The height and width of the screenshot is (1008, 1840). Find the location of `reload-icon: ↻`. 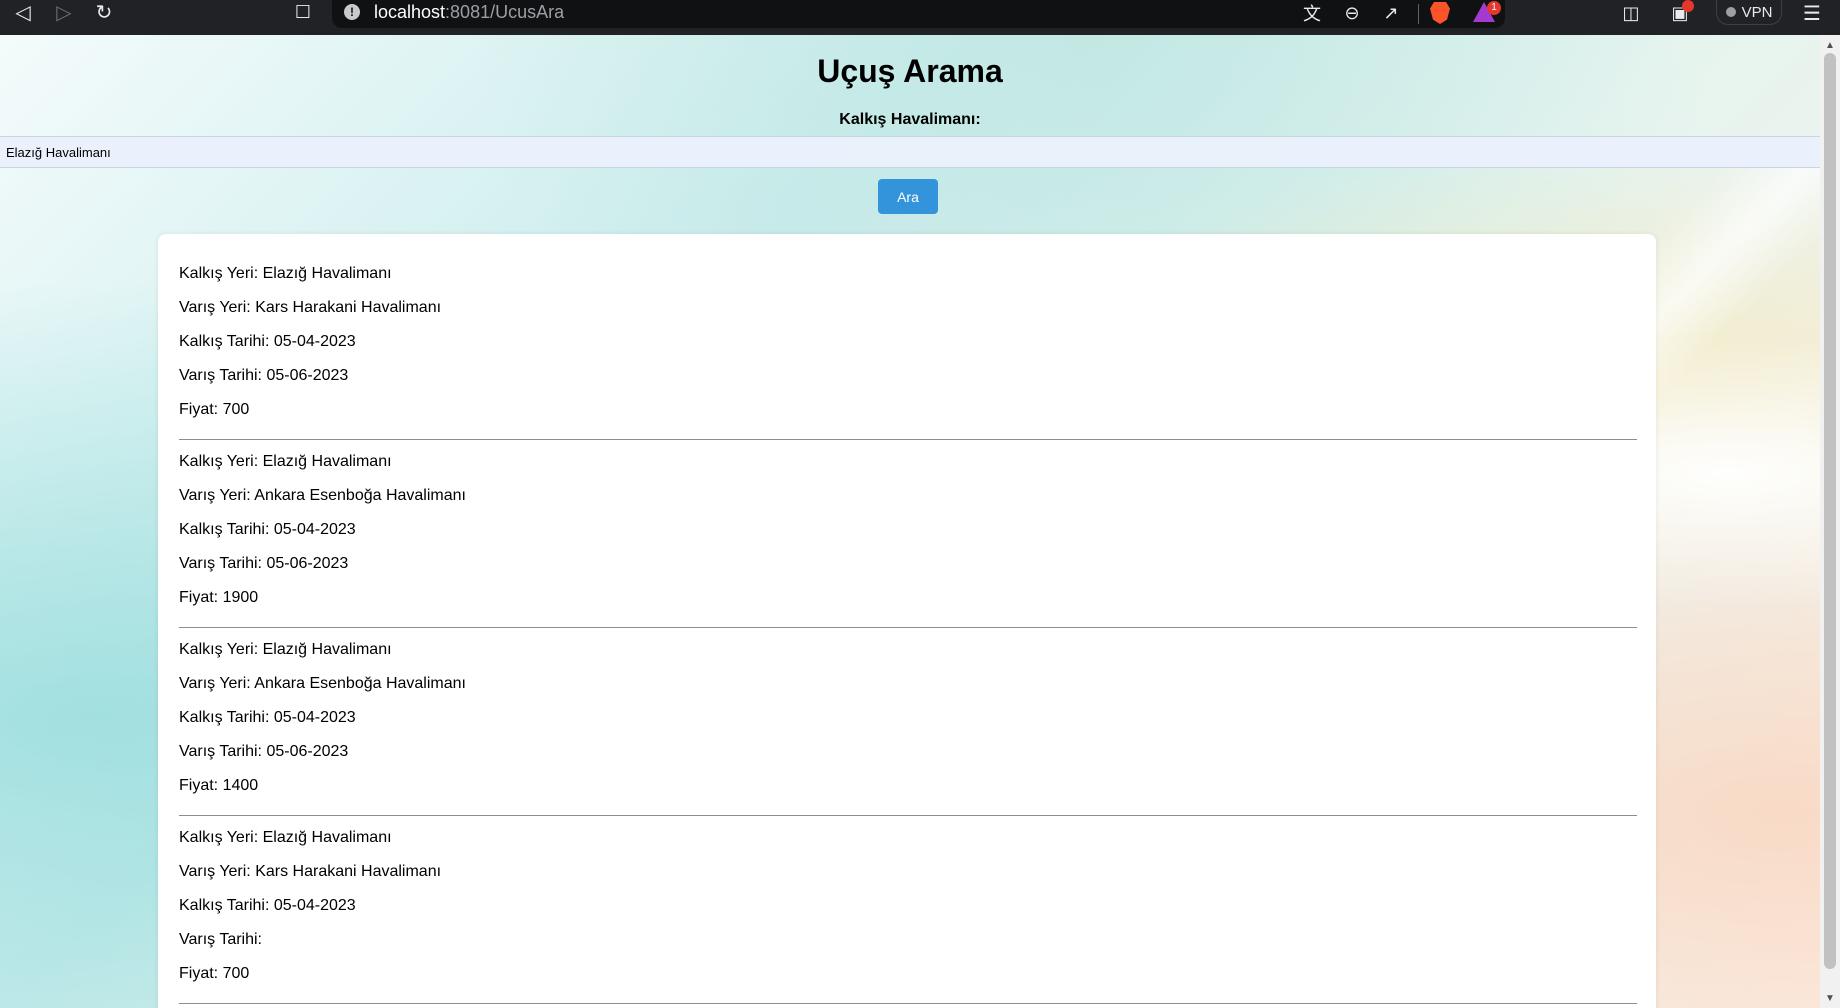

reload-icon: ↻ is located at coordinates (104, 12).